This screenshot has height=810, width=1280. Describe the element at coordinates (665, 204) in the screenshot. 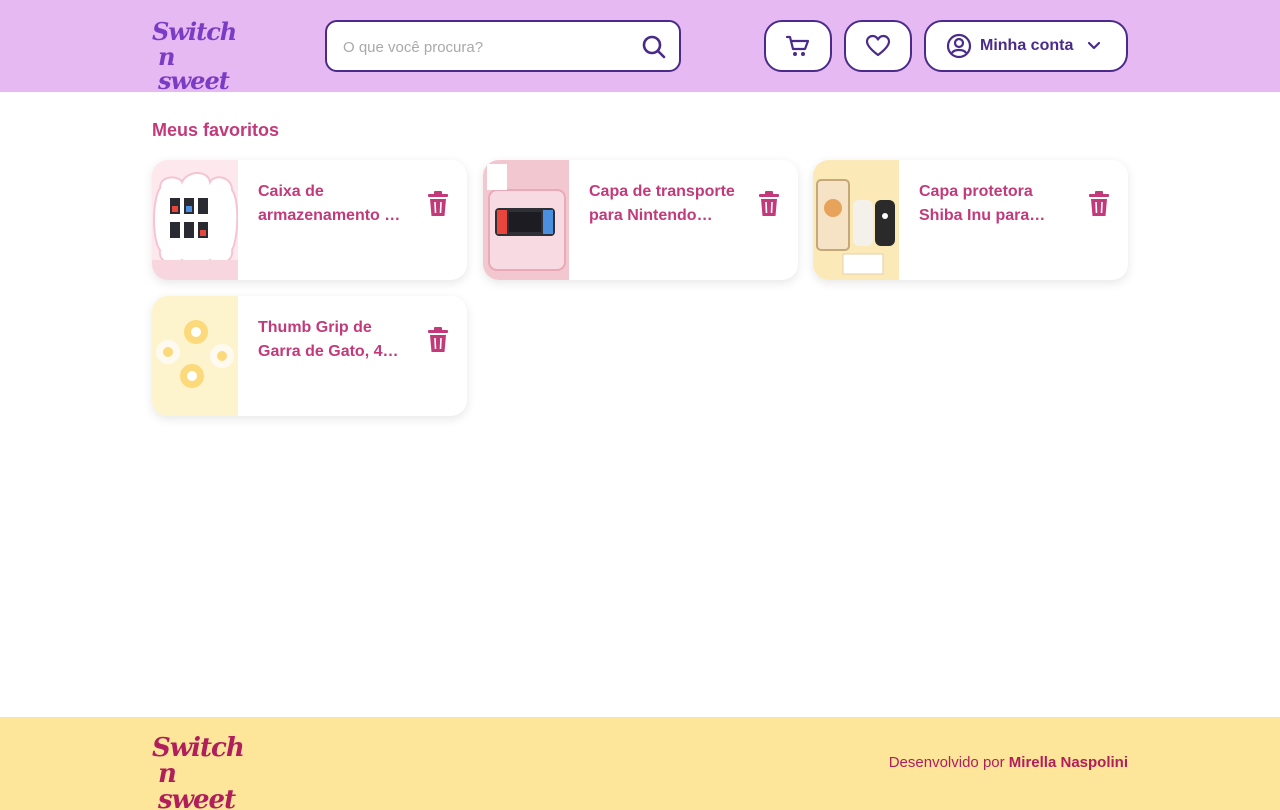

I see `product-name: Capa de transporte para Nintendo Switch` at that location.